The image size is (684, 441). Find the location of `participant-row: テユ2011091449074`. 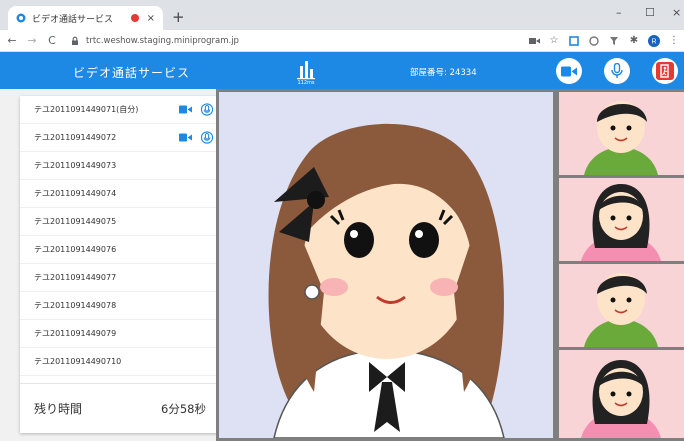

participant-row: テユ2011091449074 is located at coordinates (120, 194).